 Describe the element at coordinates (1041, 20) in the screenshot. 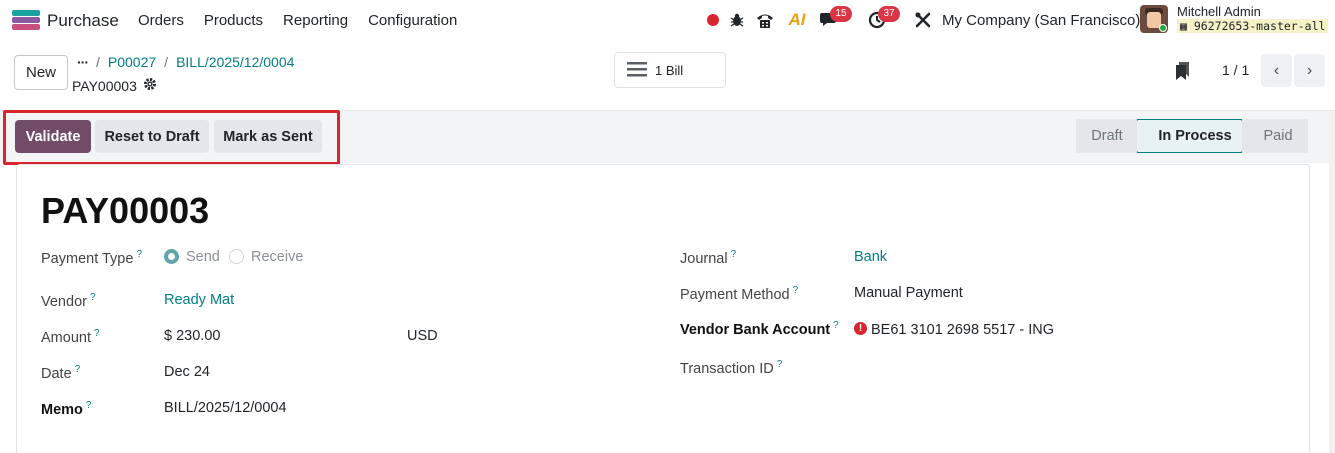

I see `company-switcher: My Company (San Francisco)` at that location.